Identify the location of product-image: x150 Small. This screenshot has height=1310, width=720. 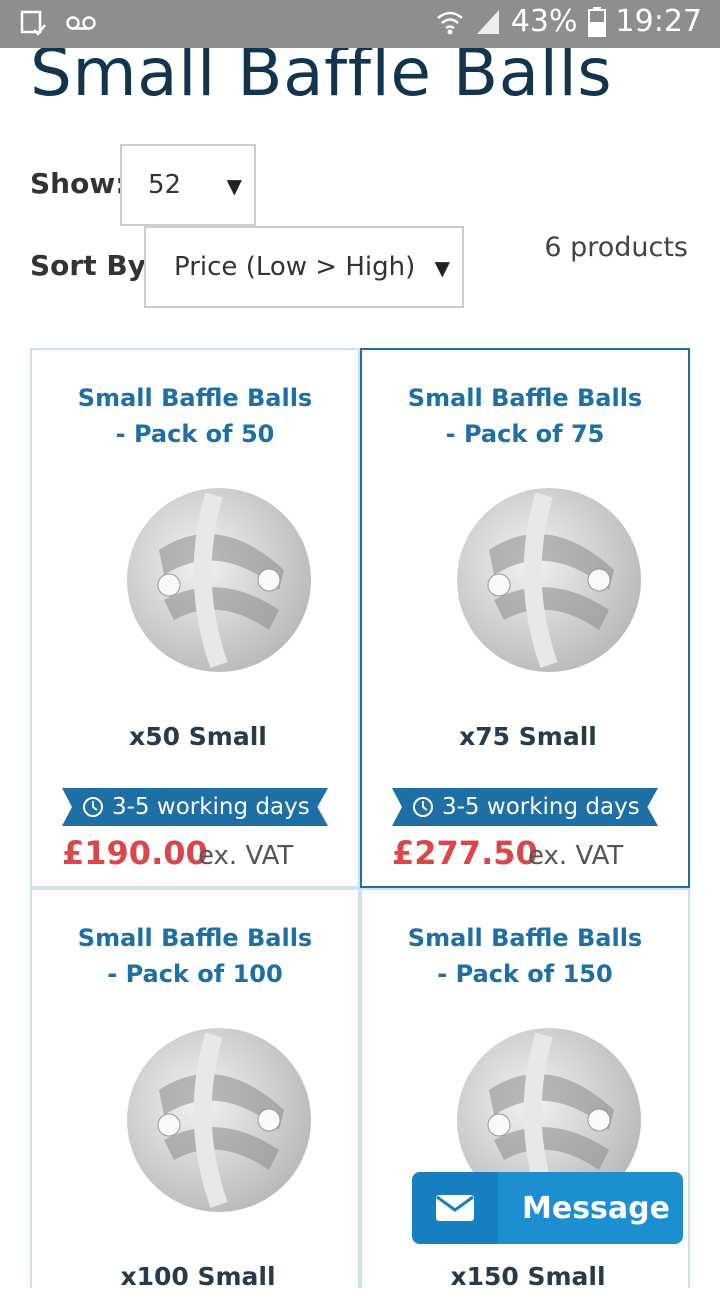
(528, 1155).